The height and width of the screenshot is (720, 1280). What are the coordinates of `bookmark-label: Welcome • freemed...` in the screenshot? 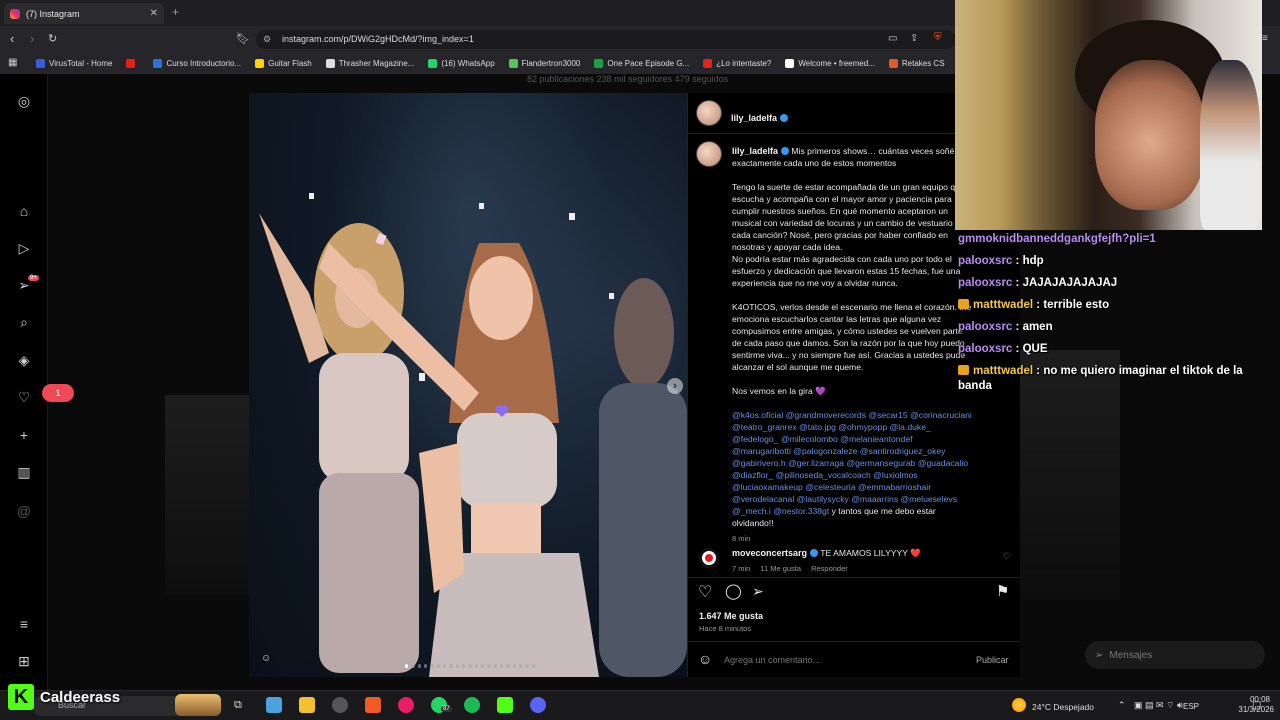 It's located at (836, 63).